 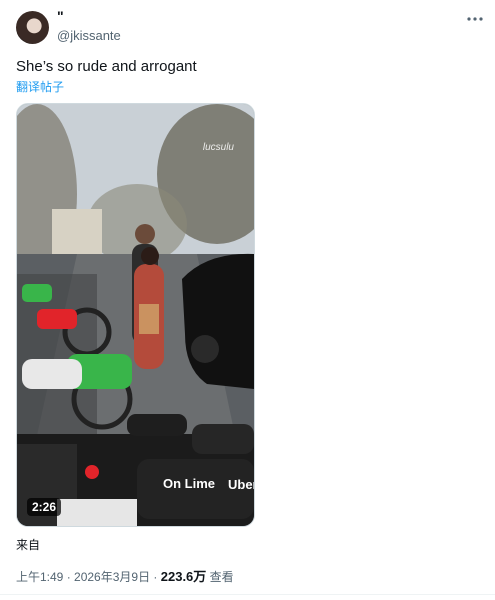 What do you see at coordinates (32, 27) in the screenshot?
I see `avatar` at bounding box center [32, 27].